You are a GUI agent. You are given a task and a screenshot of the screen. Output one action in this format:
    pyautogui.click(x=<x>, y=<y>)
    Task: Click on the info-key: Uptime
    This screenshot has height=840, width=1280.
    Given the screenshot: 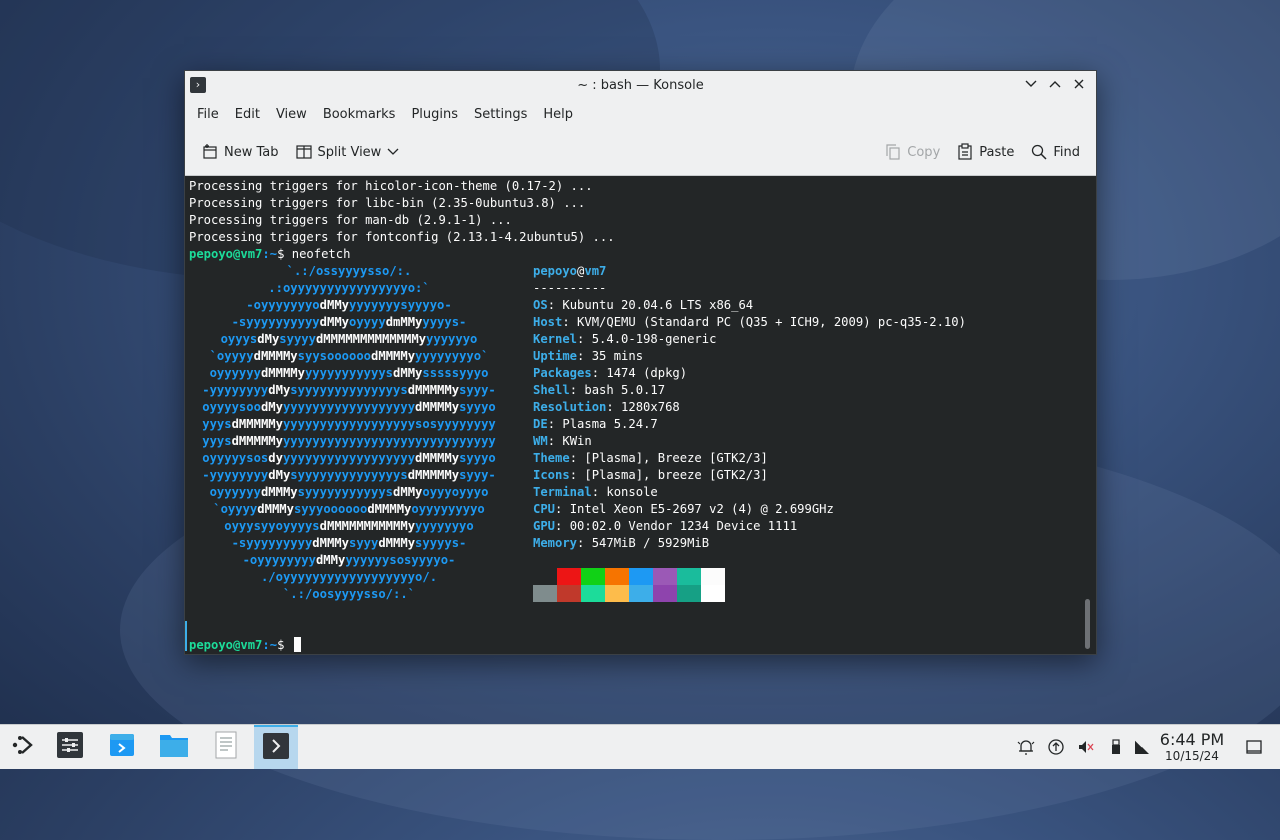 What is the action you would take?
    pyautogui.click(x=555, y=356)
    